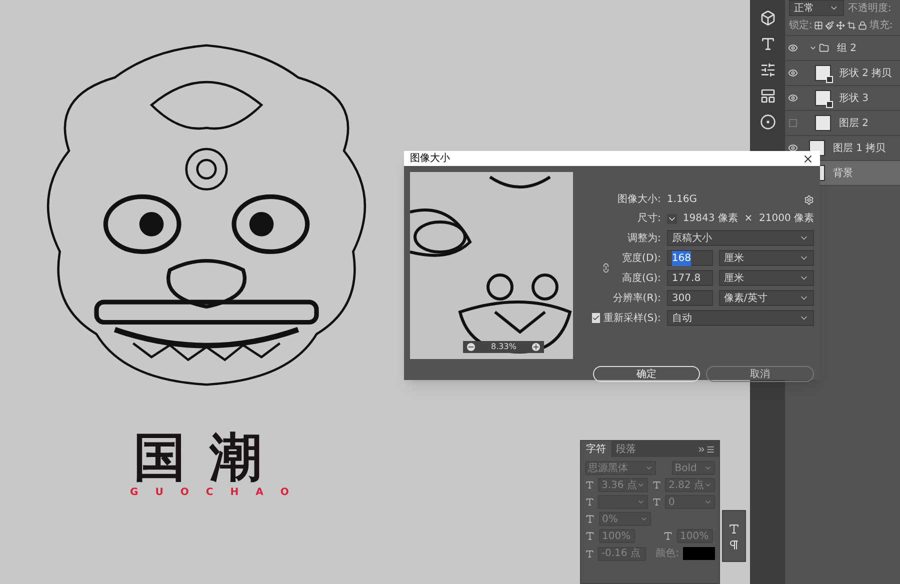  I want to click on input-field: 177.8, so click(689, 278).